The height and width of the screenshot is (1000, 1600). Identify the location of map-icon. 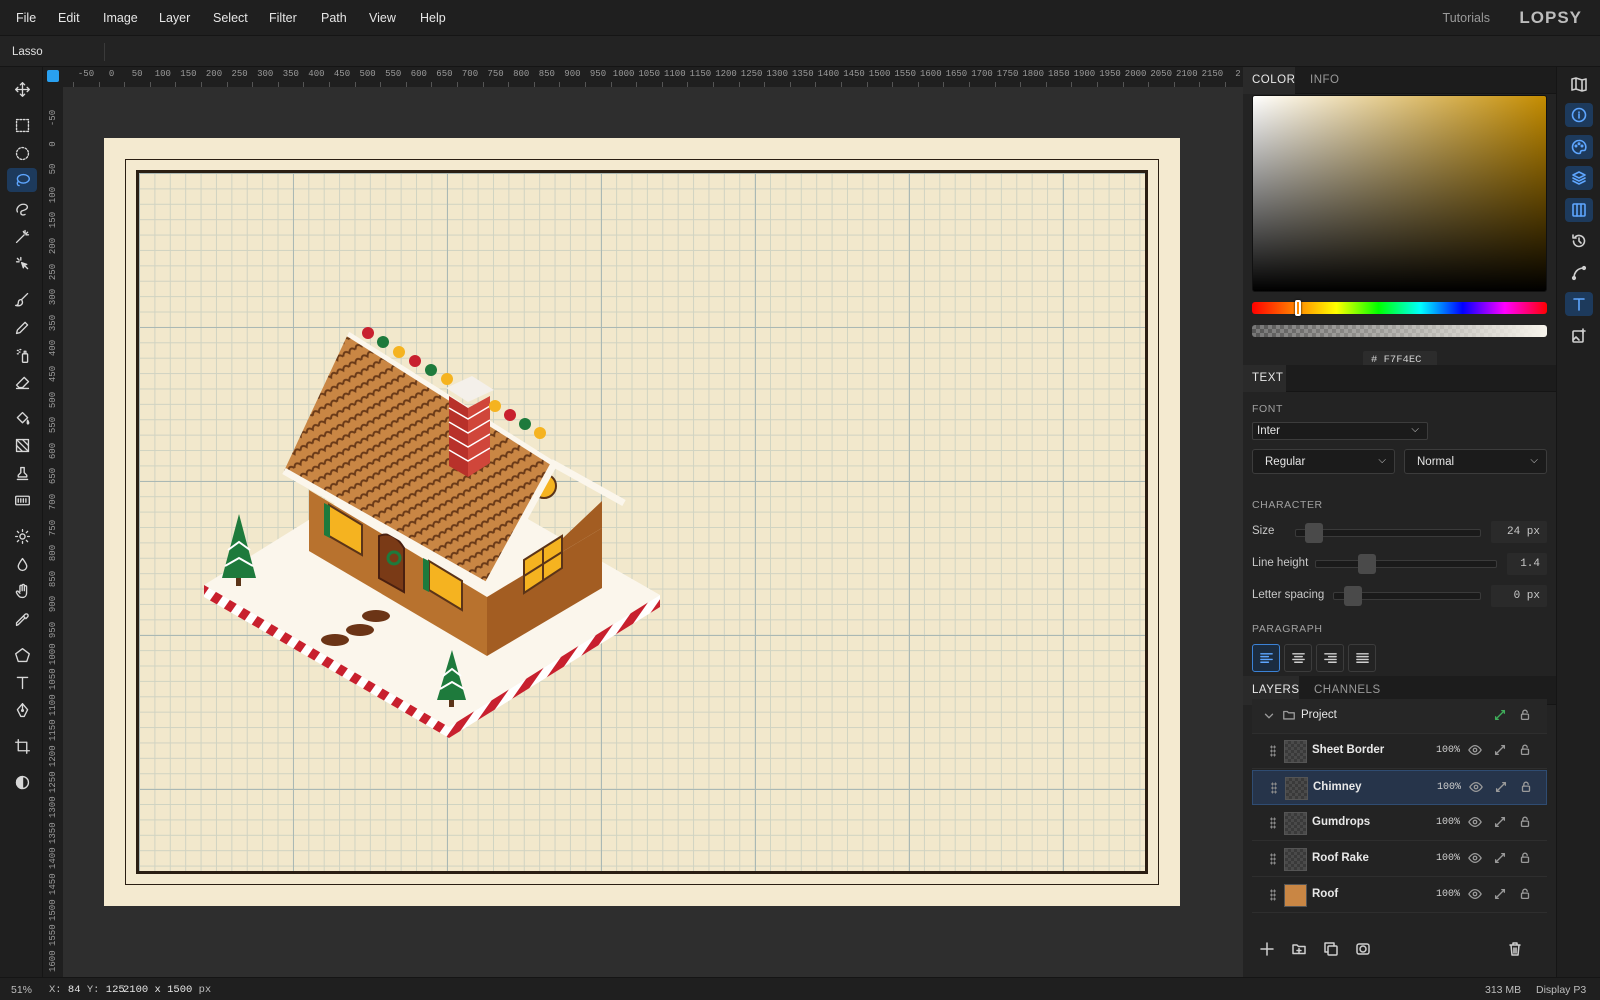
(1579, 84).